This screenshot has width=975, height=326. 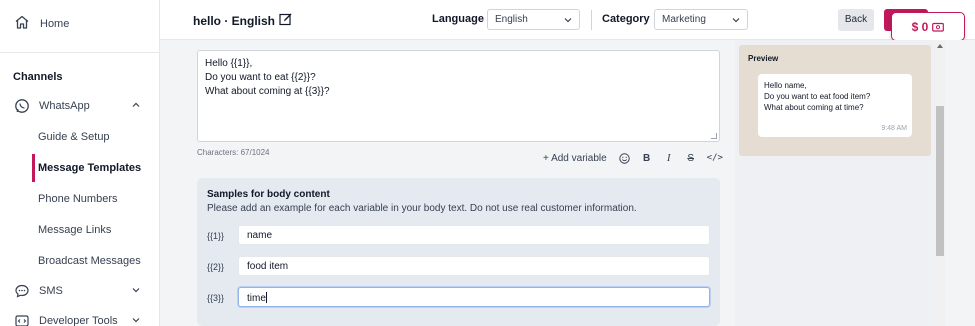 What do you see at coordinates (55, 23) in the screenshot?
I see `sidebar-item-home-label: Home` at bounding box center [55, 23].